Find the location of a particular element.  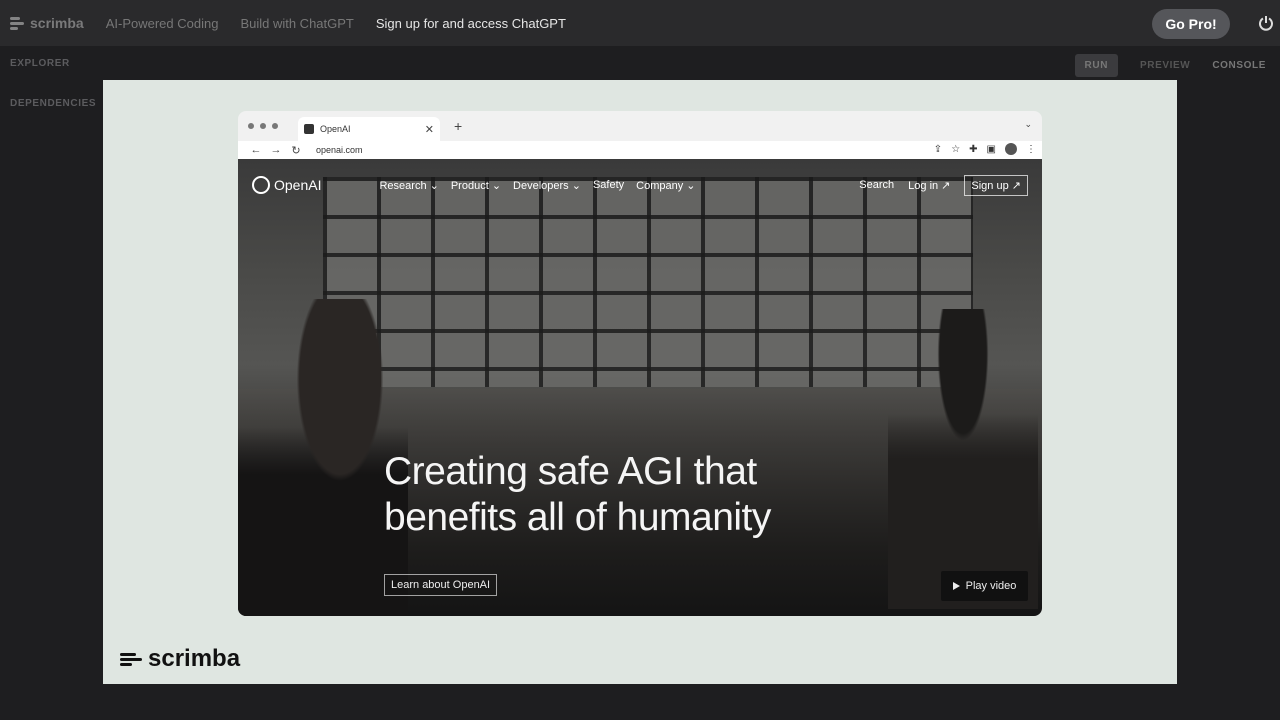

share-icon: ⇪ is located at coordinates (938, 149).